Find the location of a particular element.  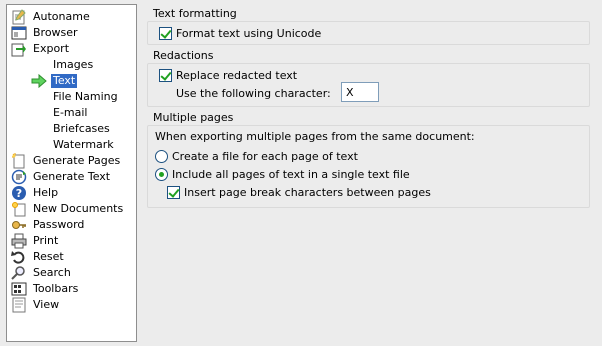

tree-item-watermark: Watermark is located at coordinates (83, 144).